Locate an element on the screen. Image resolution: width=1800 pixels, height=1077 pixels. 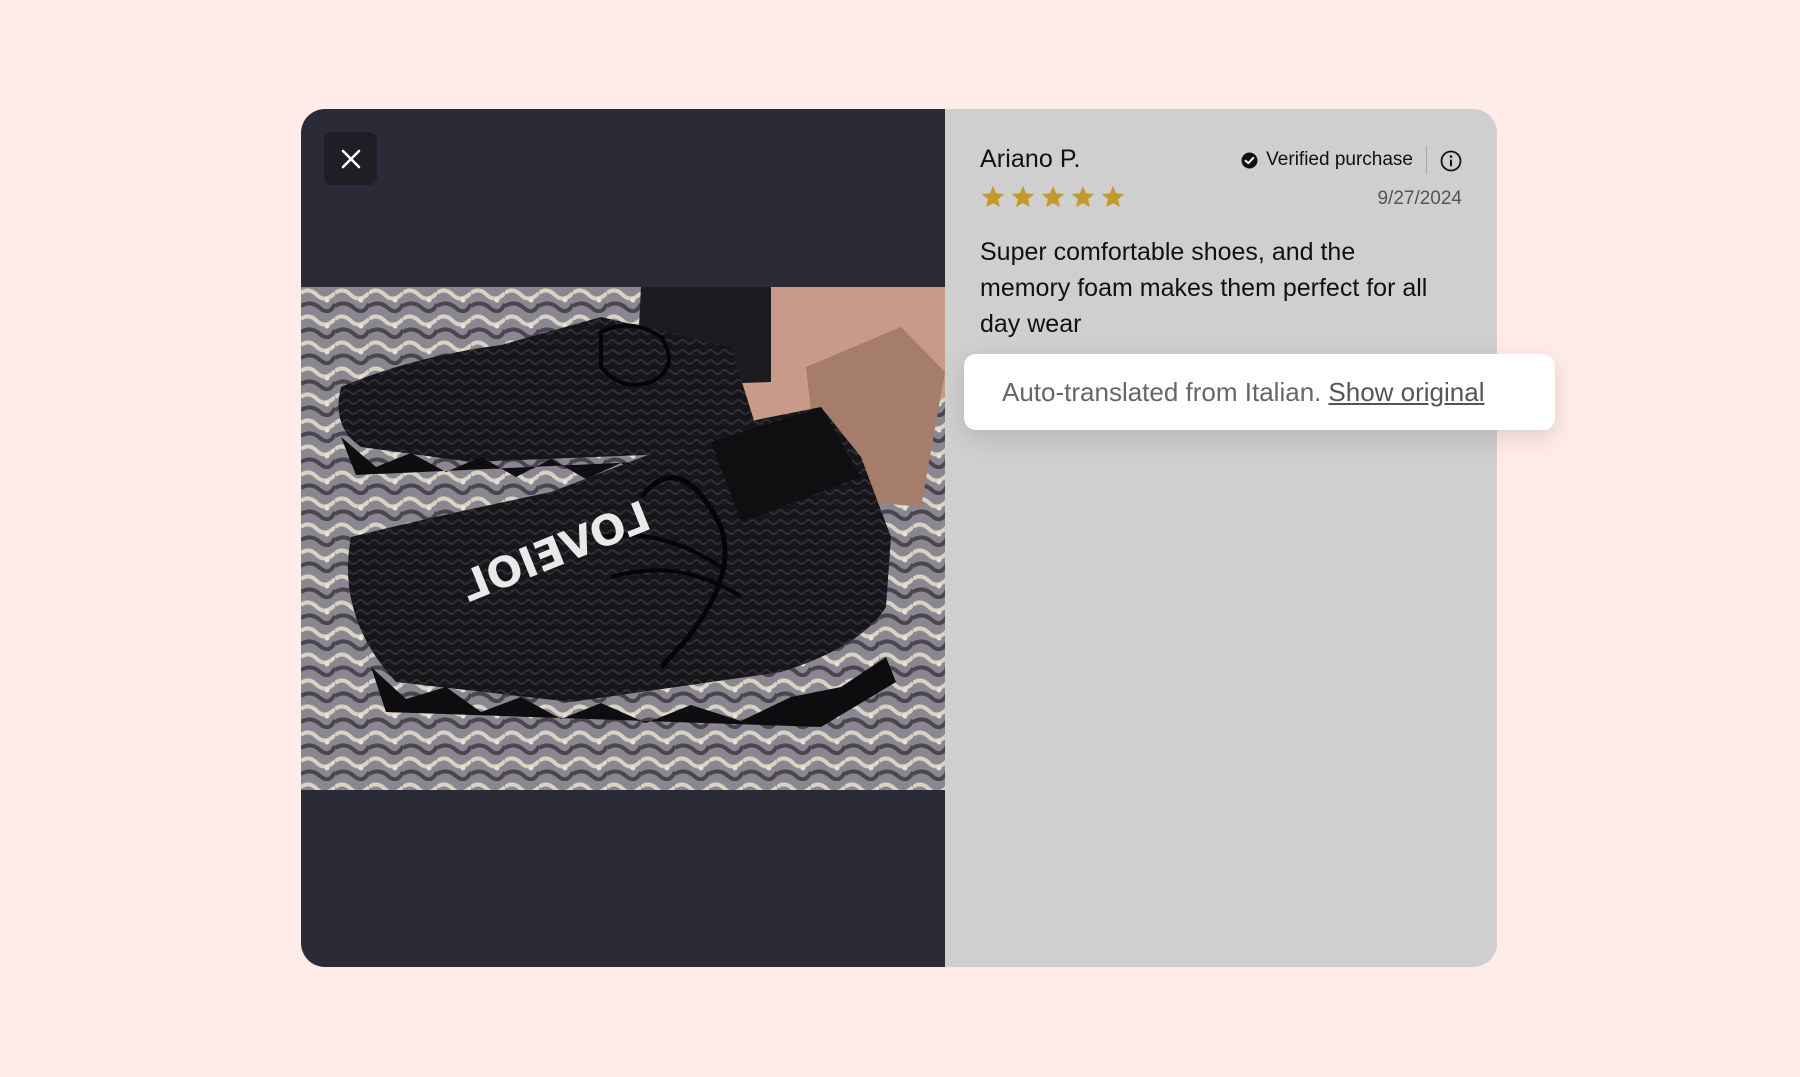
reviewer-name: Ariano P. is located at coordinates (1030, 159).